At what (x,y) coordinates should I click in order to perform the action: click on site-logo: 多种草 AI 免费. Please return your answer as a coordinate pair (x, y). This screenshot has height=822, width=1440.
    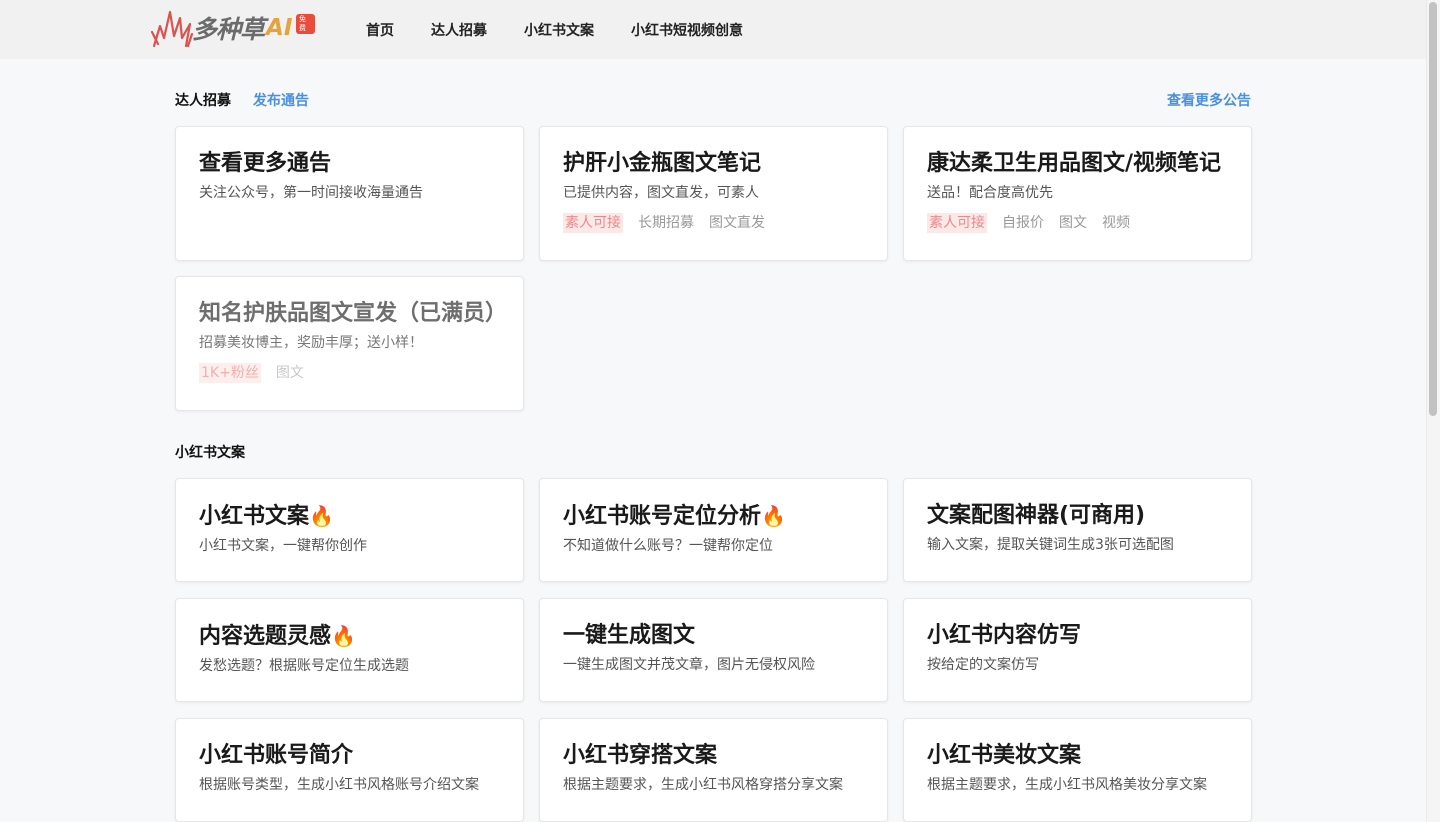
    Looking at the image, I should click on (232, 28).